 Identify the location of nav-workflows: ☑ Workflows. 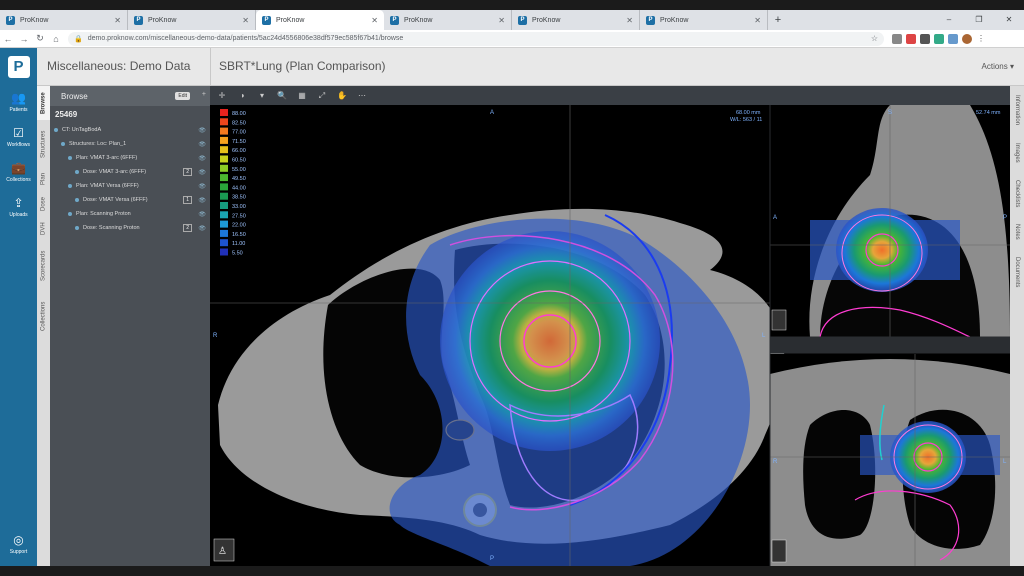
(18, 137).